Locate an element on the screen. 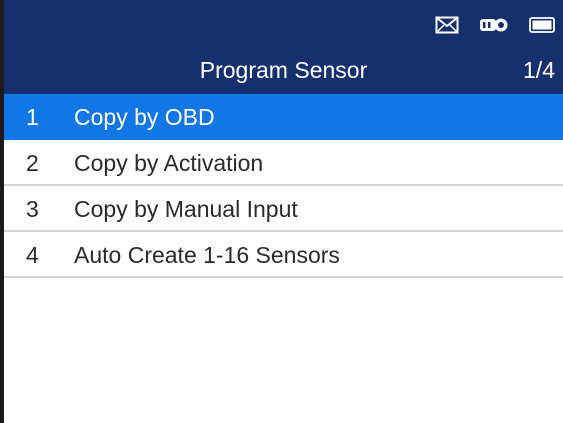 The width and height of the screenshot is (563, 423). menu-item-auto-create-sensors: 4 Auto Create 1-16 Sensors is located at coordinates (283, 255).